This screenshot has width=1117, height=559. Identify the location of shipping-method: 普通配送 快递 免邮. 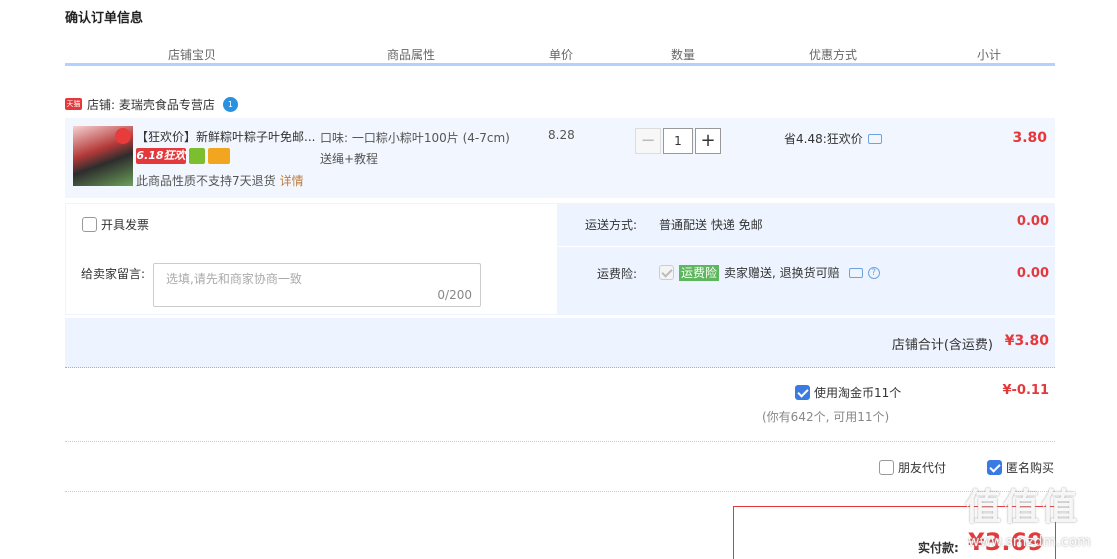
(711, 225).